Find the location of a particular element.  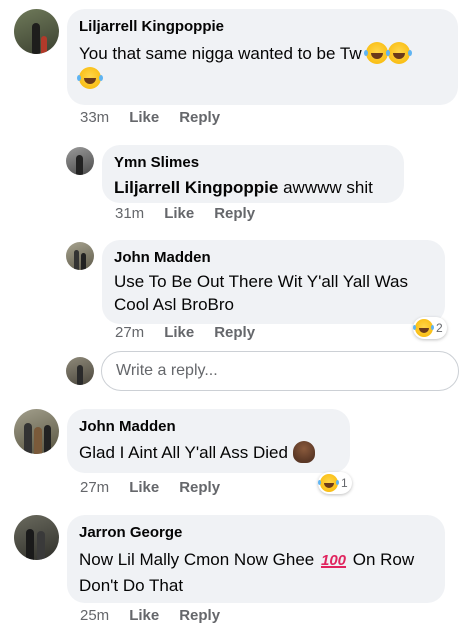

mention-link: Liljarrell Kingpoppie is located at coordinates (196, 187).